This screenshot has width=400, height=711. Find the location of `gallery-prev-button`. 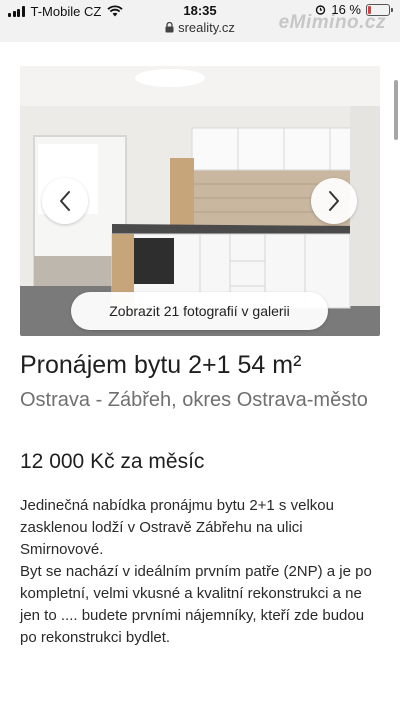

gallery-prev-button is located at coordinates (65, 201).